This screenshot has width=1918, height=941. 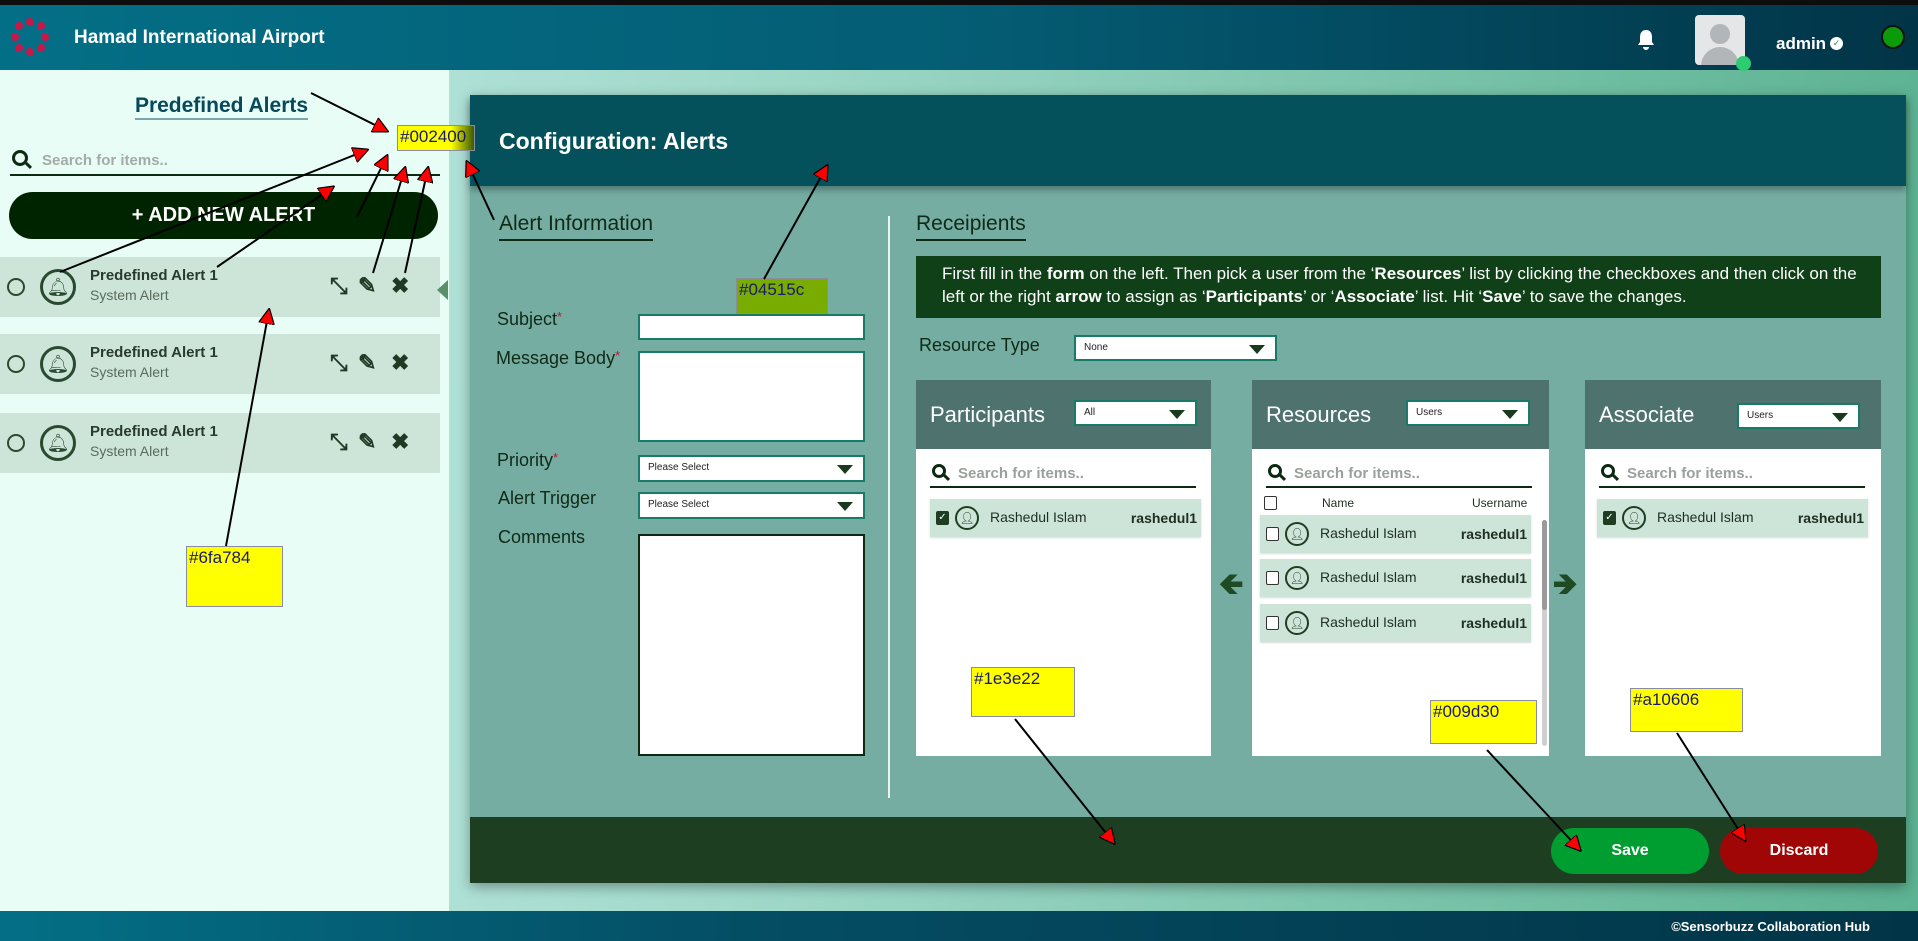 I want to click on panel-header: Resources Users, so click(x=1400, y=414).